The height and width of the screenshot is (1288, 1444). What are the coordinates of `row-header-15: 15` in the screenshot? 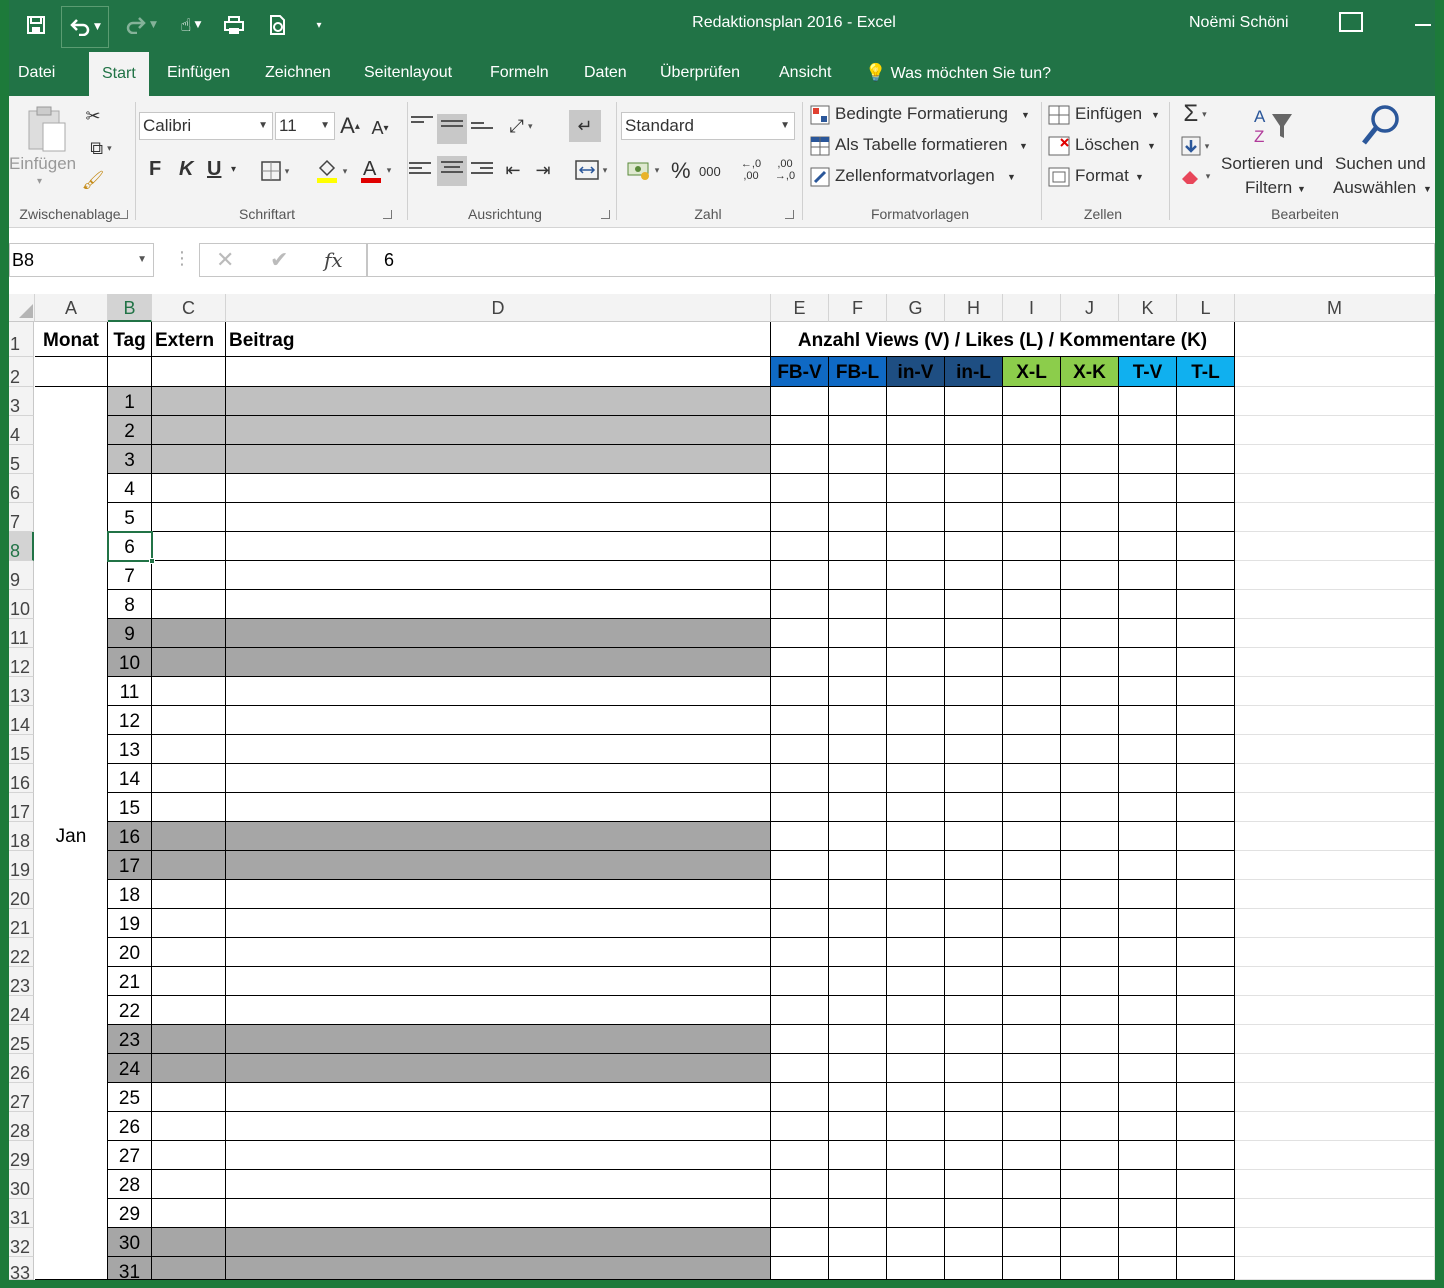 It's located at (21, 749).